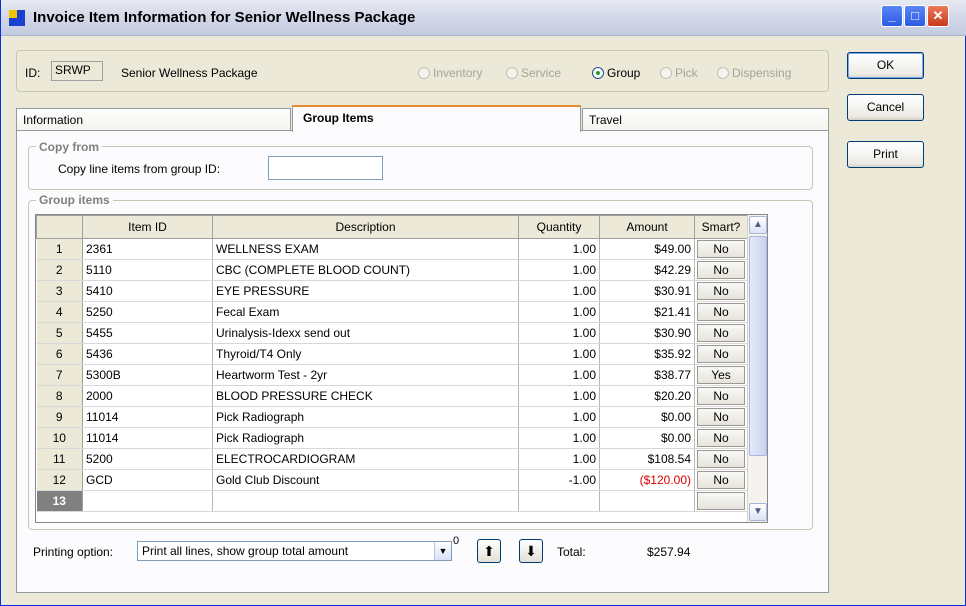 This screenshot has height=606, width=966. I want to click on amount-cell: $20.20, so click(647, 396).